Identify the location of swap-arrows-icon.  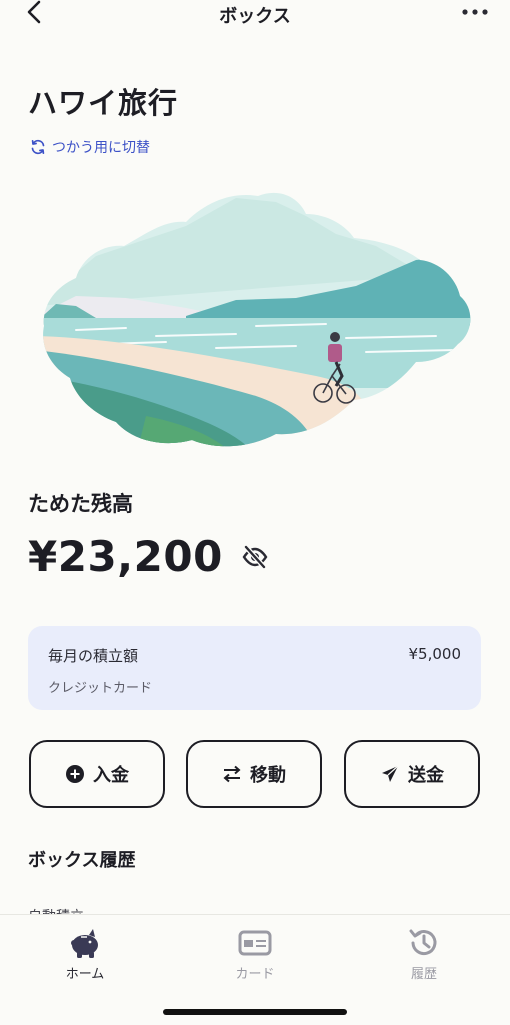
(232, 774).